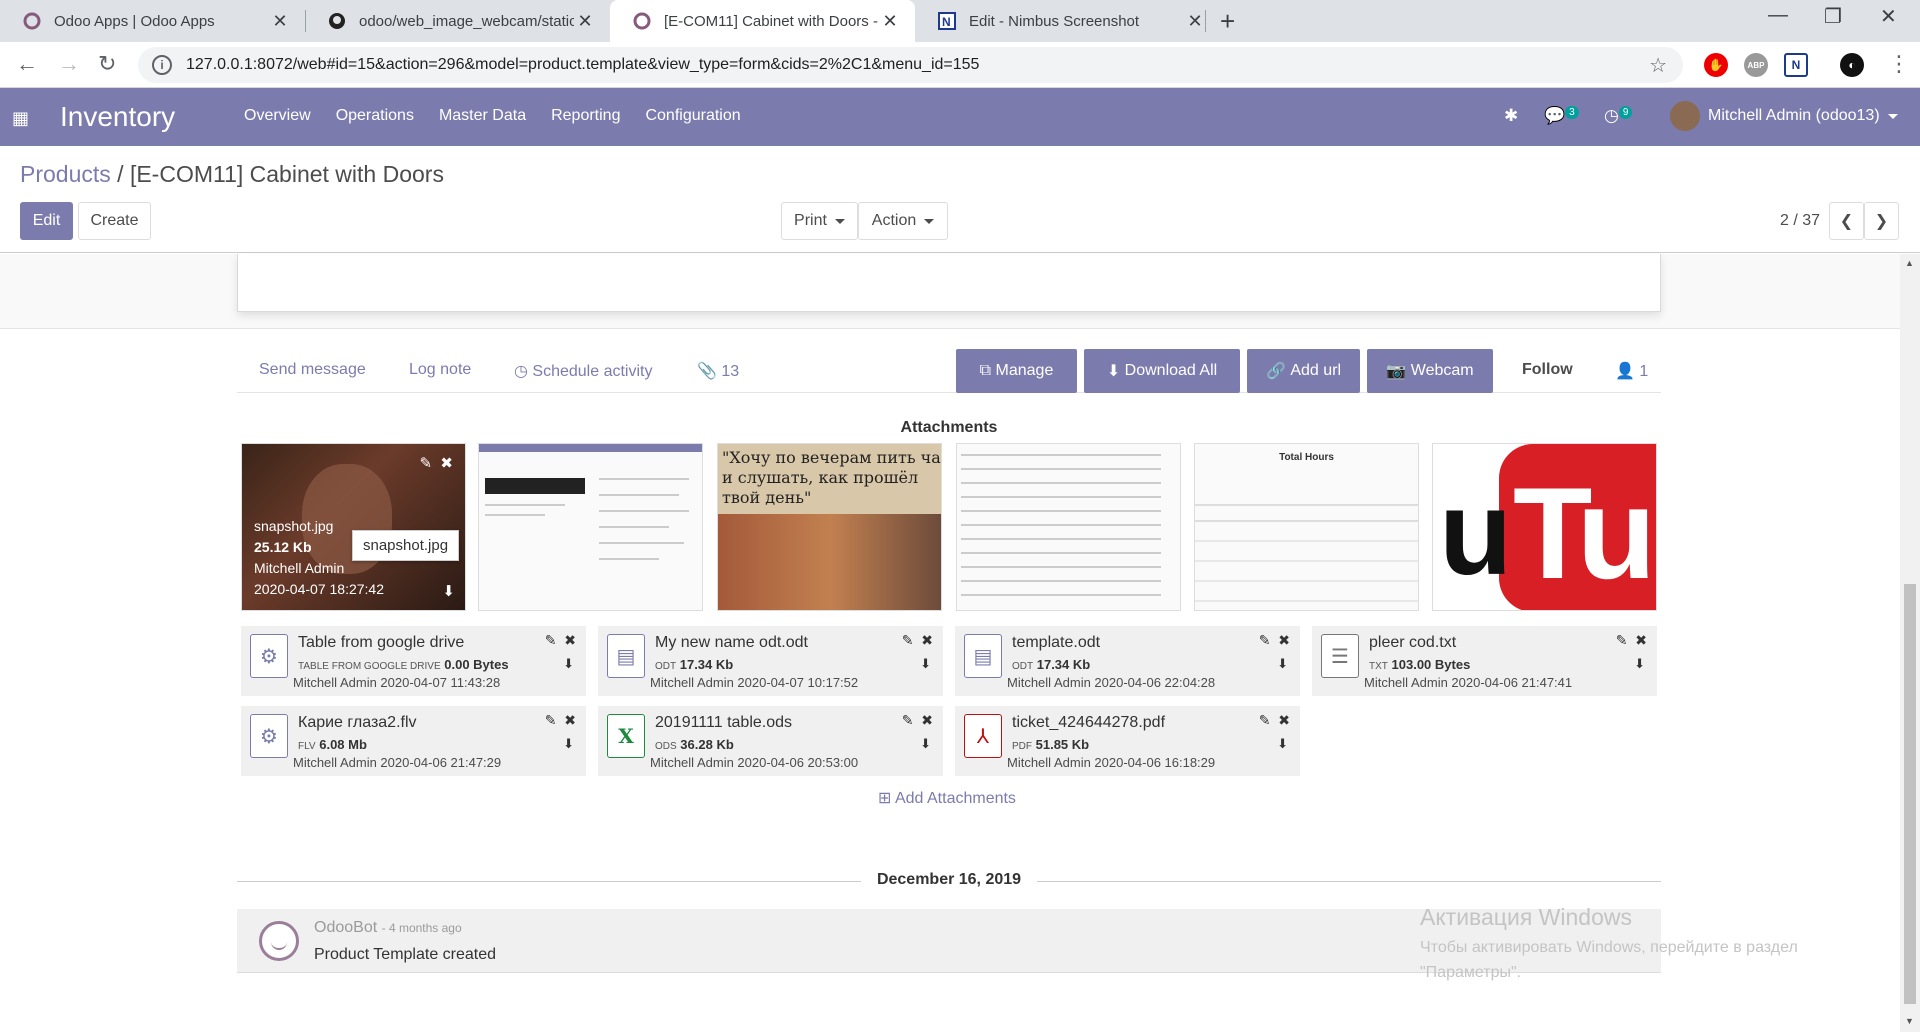 The width and height of the screenshot is (1920, 1032). Describe the element at coordinates (1067, 21) in the screenshot. I see `browser-tab: N Edit - Nimbus Screenshot ✕` at that location.